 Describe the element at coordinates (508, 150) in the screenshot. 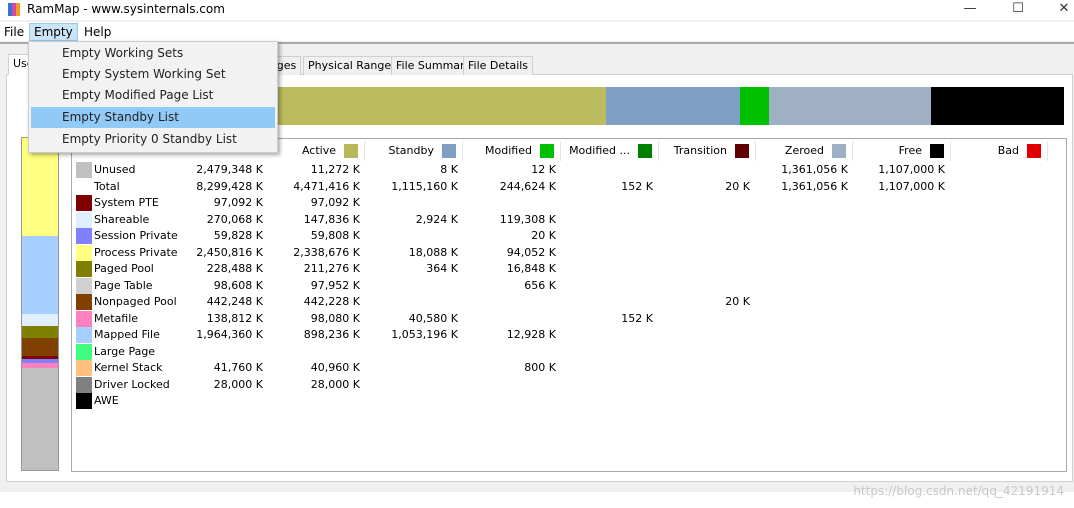

I see `column-label: Modified` at that location.